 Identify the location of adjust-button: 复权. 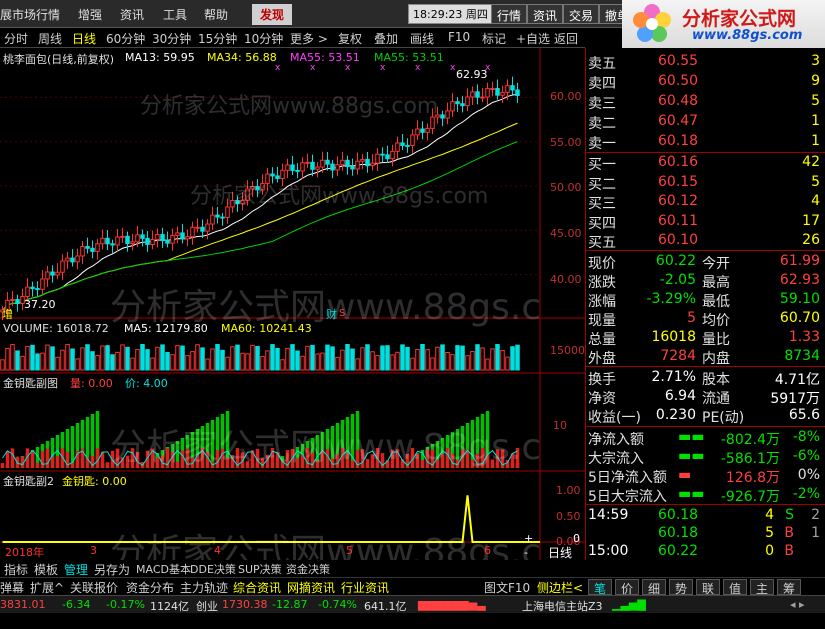
(350, 38).